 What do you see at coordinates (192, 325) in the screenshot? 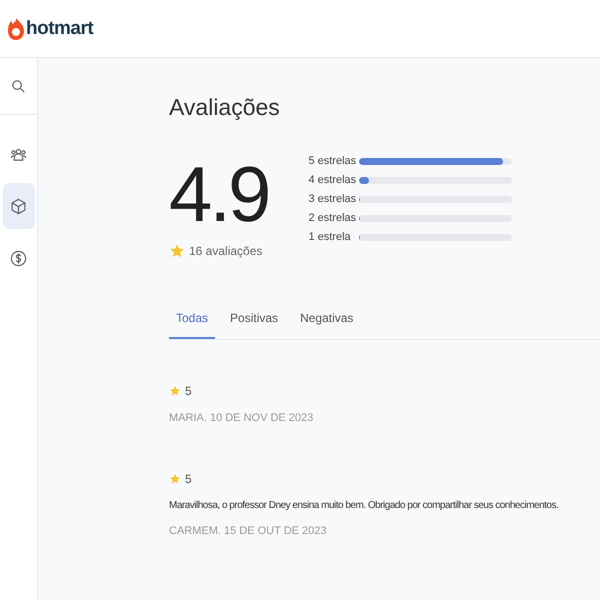
I see `filter-tab: Todas` at bounding box center [192, 325].